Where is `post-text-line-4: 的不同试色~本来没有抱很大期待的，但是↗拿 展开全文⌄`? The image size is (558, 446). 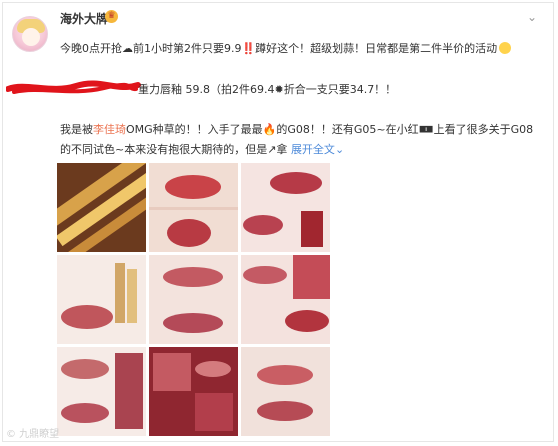 post-text-line-4: 的不同试色~本来没有抱很大期待的，但是↗拿 展开全文⌄ is located at coordinates (202, 149).